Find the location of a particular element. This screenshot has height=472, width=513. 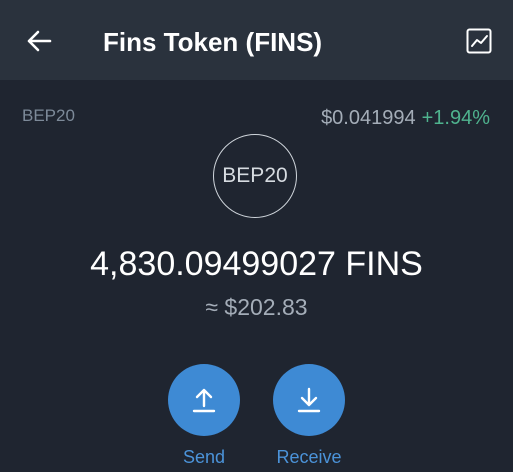

arrow-down-icon is located at coordinates (309, 400).